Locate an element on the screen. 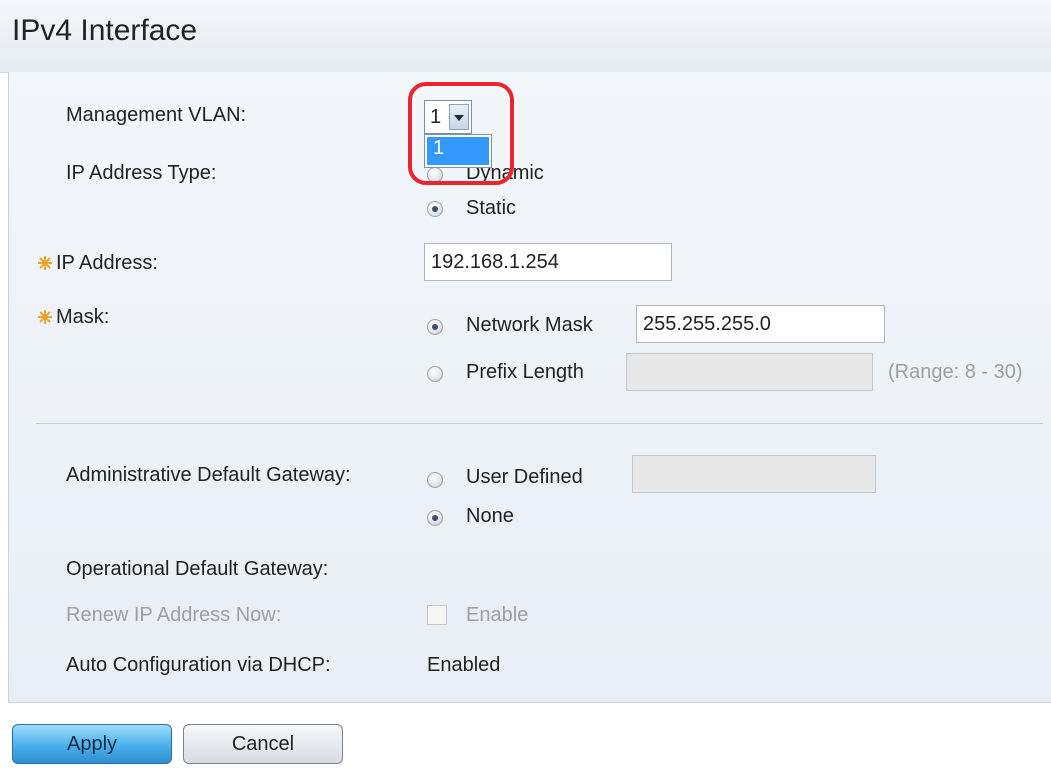  title-bar: IPv4 Interface is located at coordinates (525, 36).